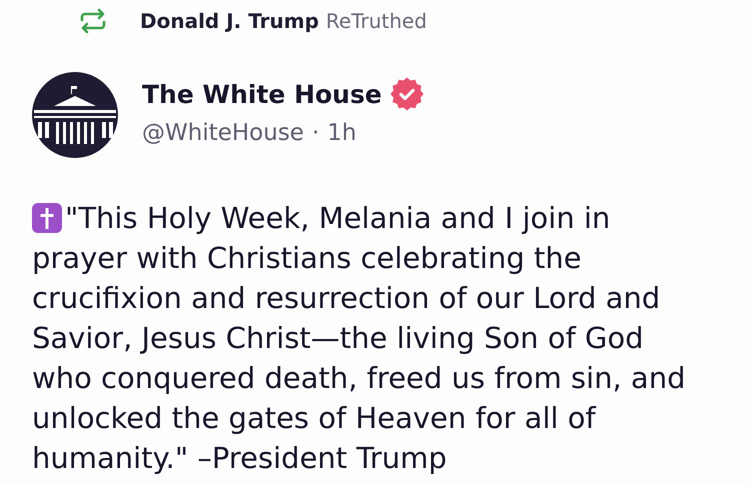 The width and height of the screenshot is (750, 484). I want to click on post-text-line: unlocked the gates of Heaven for all of, so click(314, 418).